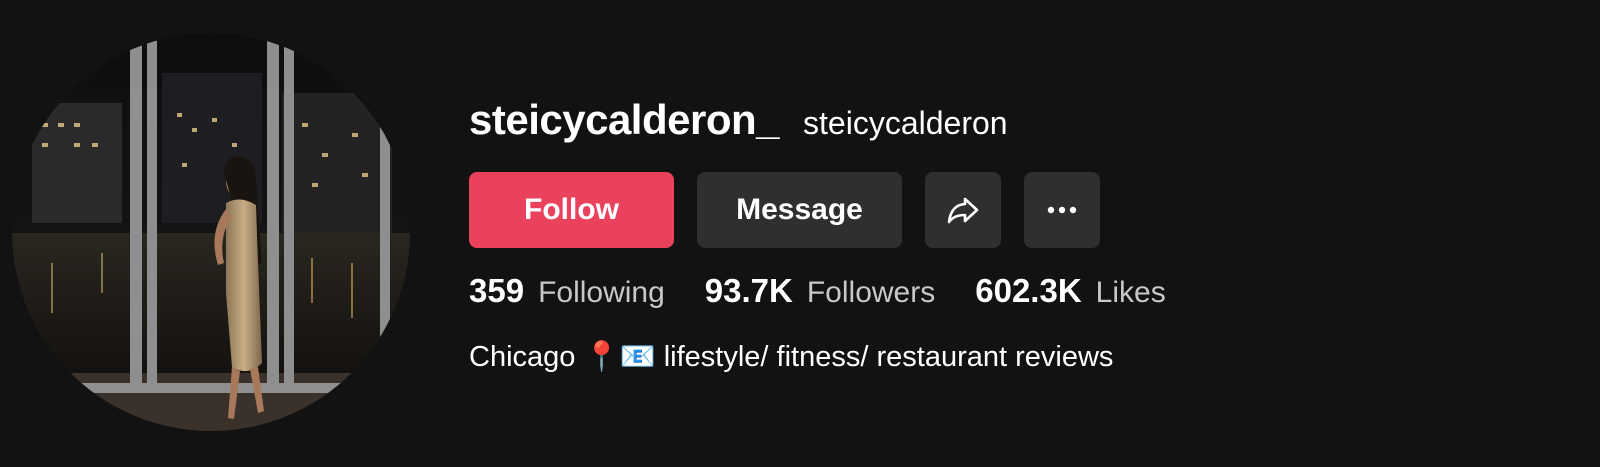 The image size is (1600, 467). I want to click on profile-names: steicycalderon_ steicycalderon, so click(738, 126).